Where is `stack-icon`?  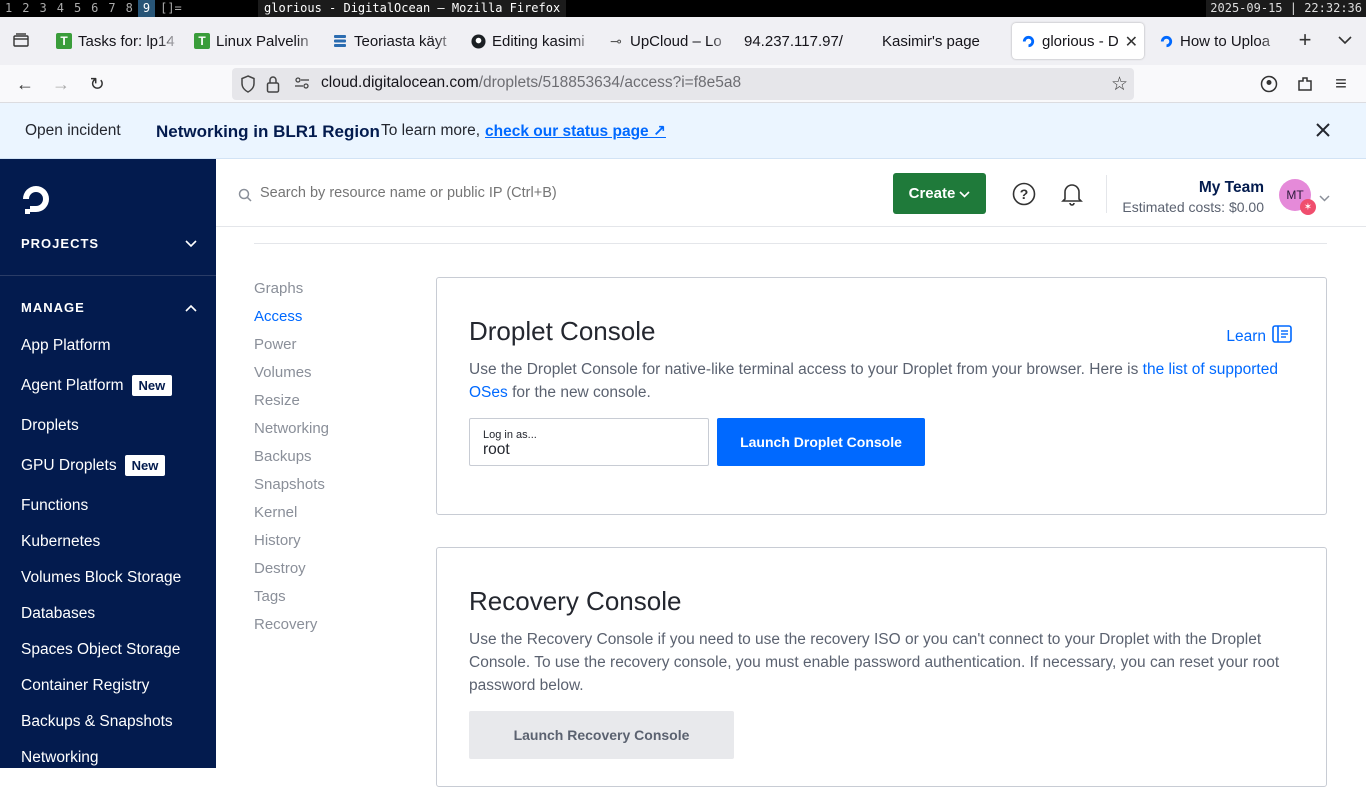 stack-icon is located at coordinates (340, 41).